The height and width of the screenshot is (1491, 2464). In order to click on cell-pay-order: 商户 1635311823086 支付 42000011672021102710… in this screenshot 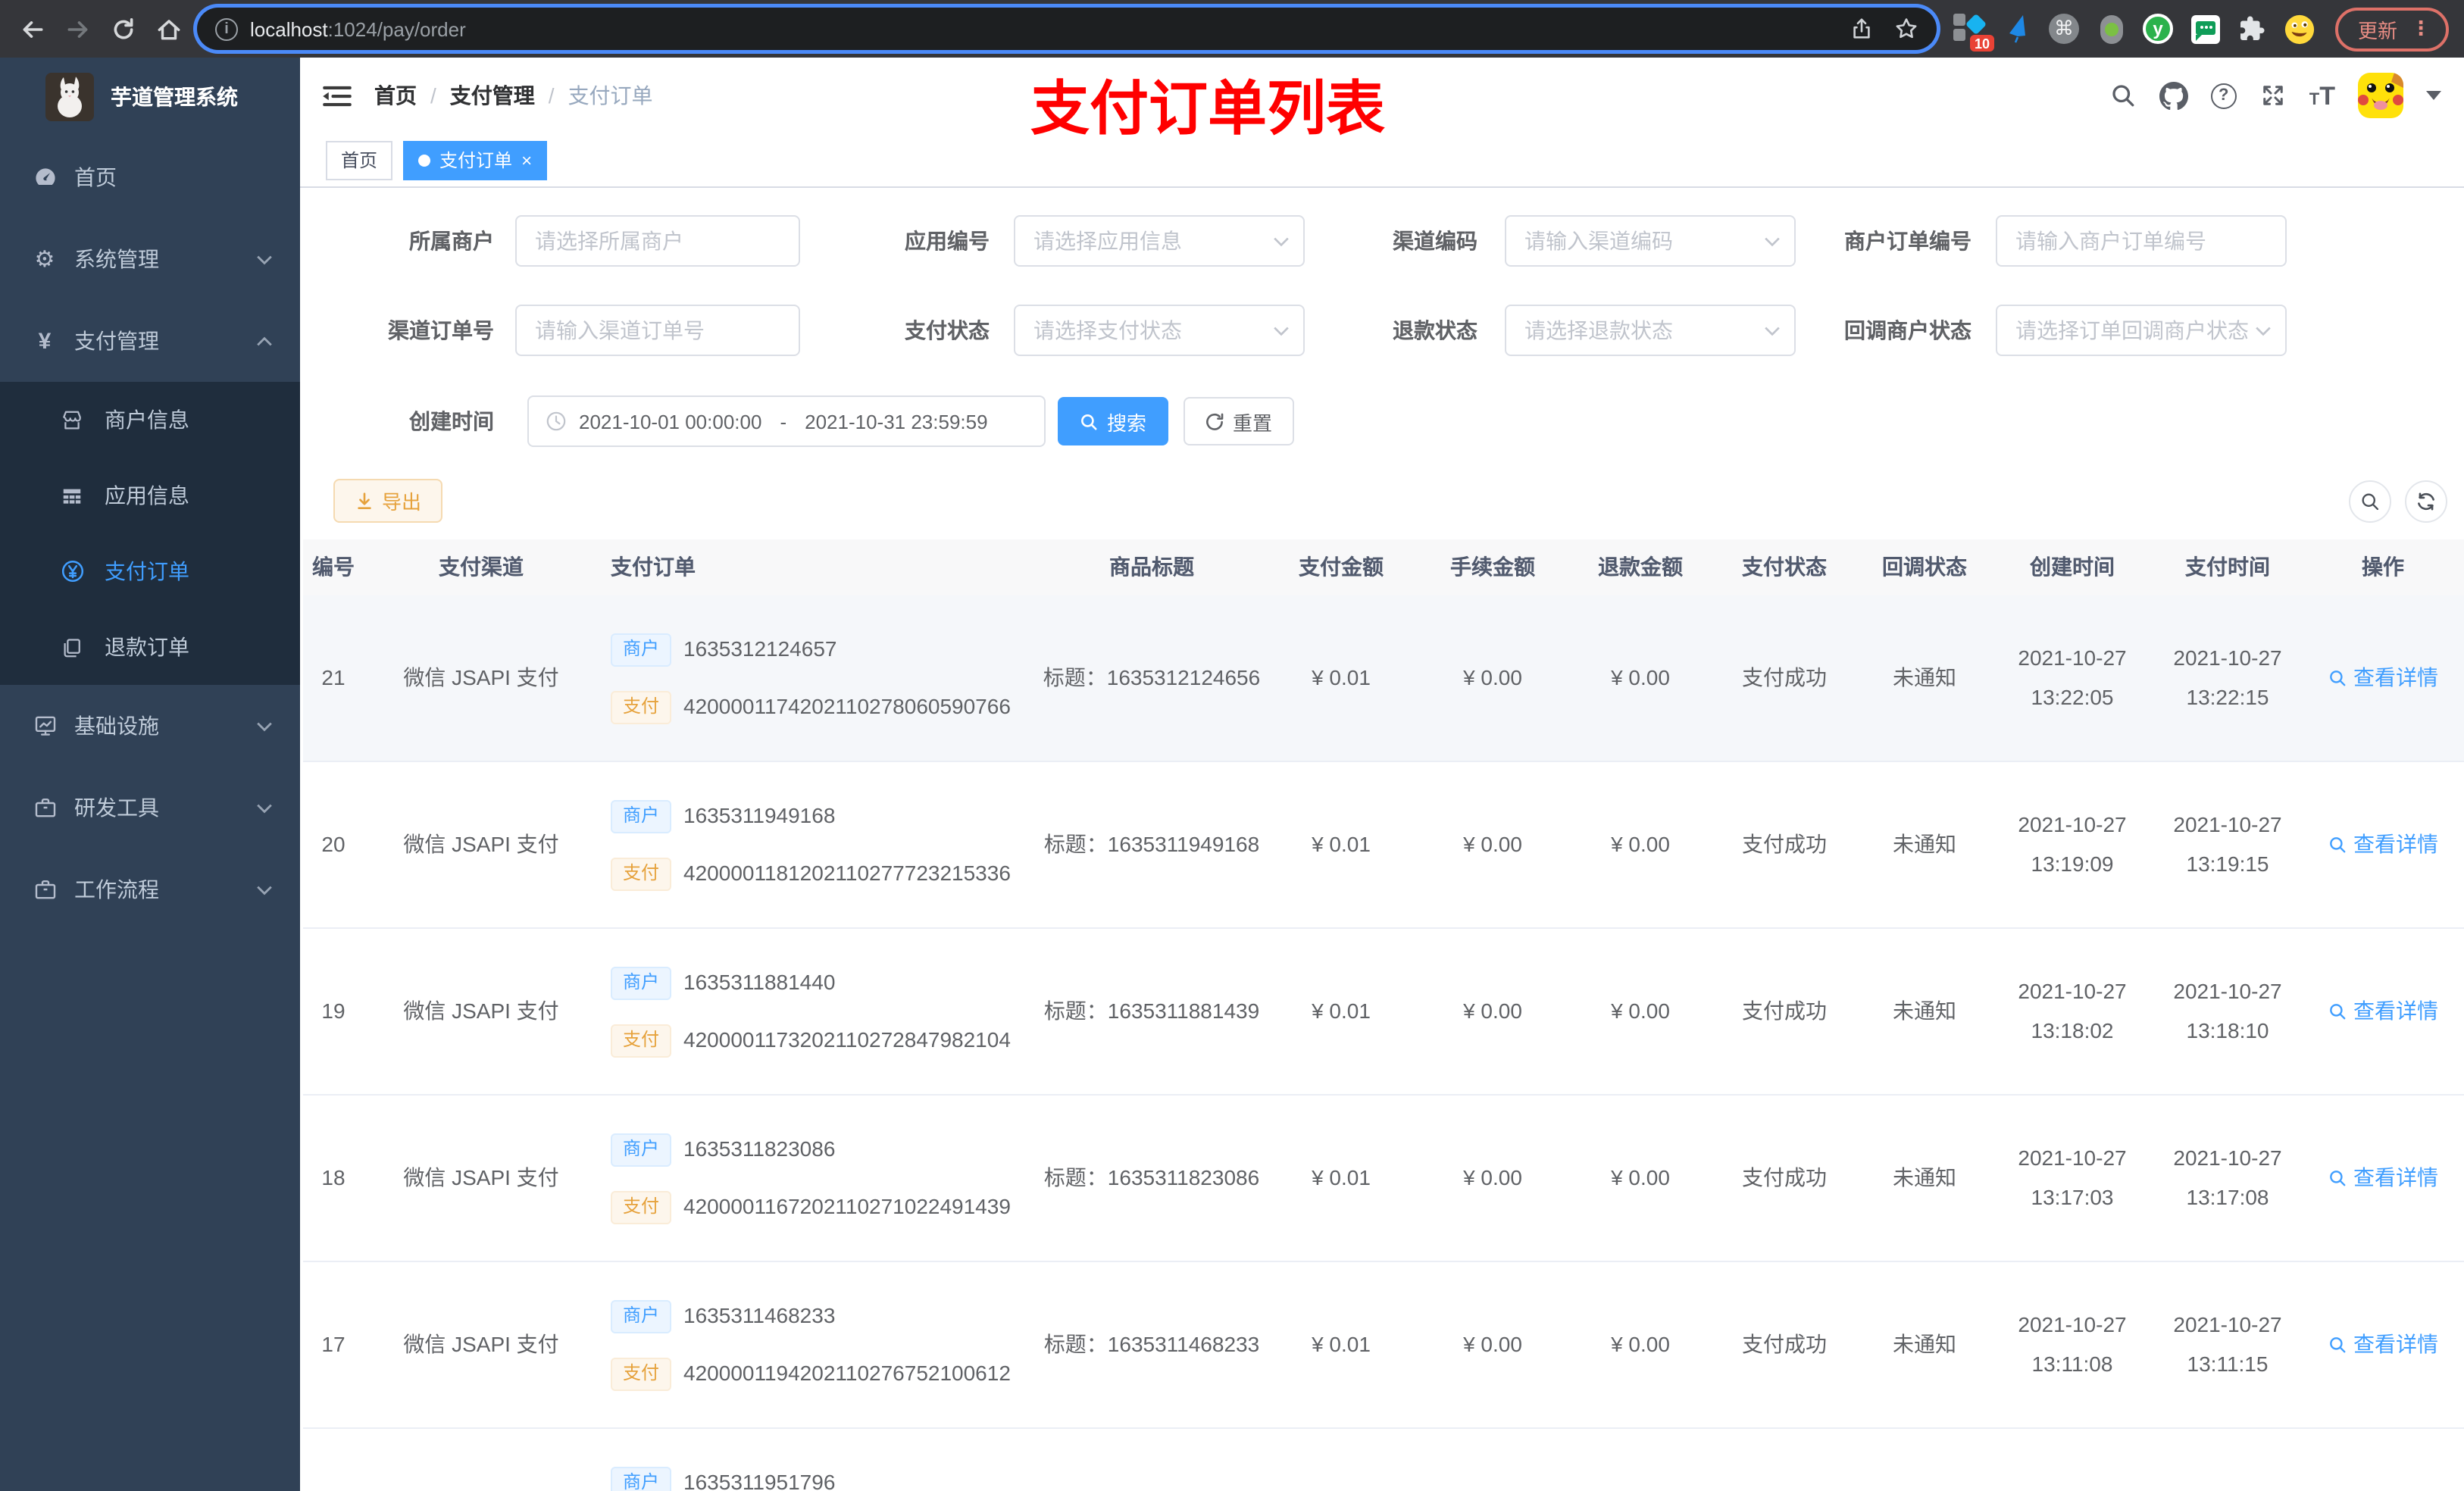, I will do `click(818, 1178)`.